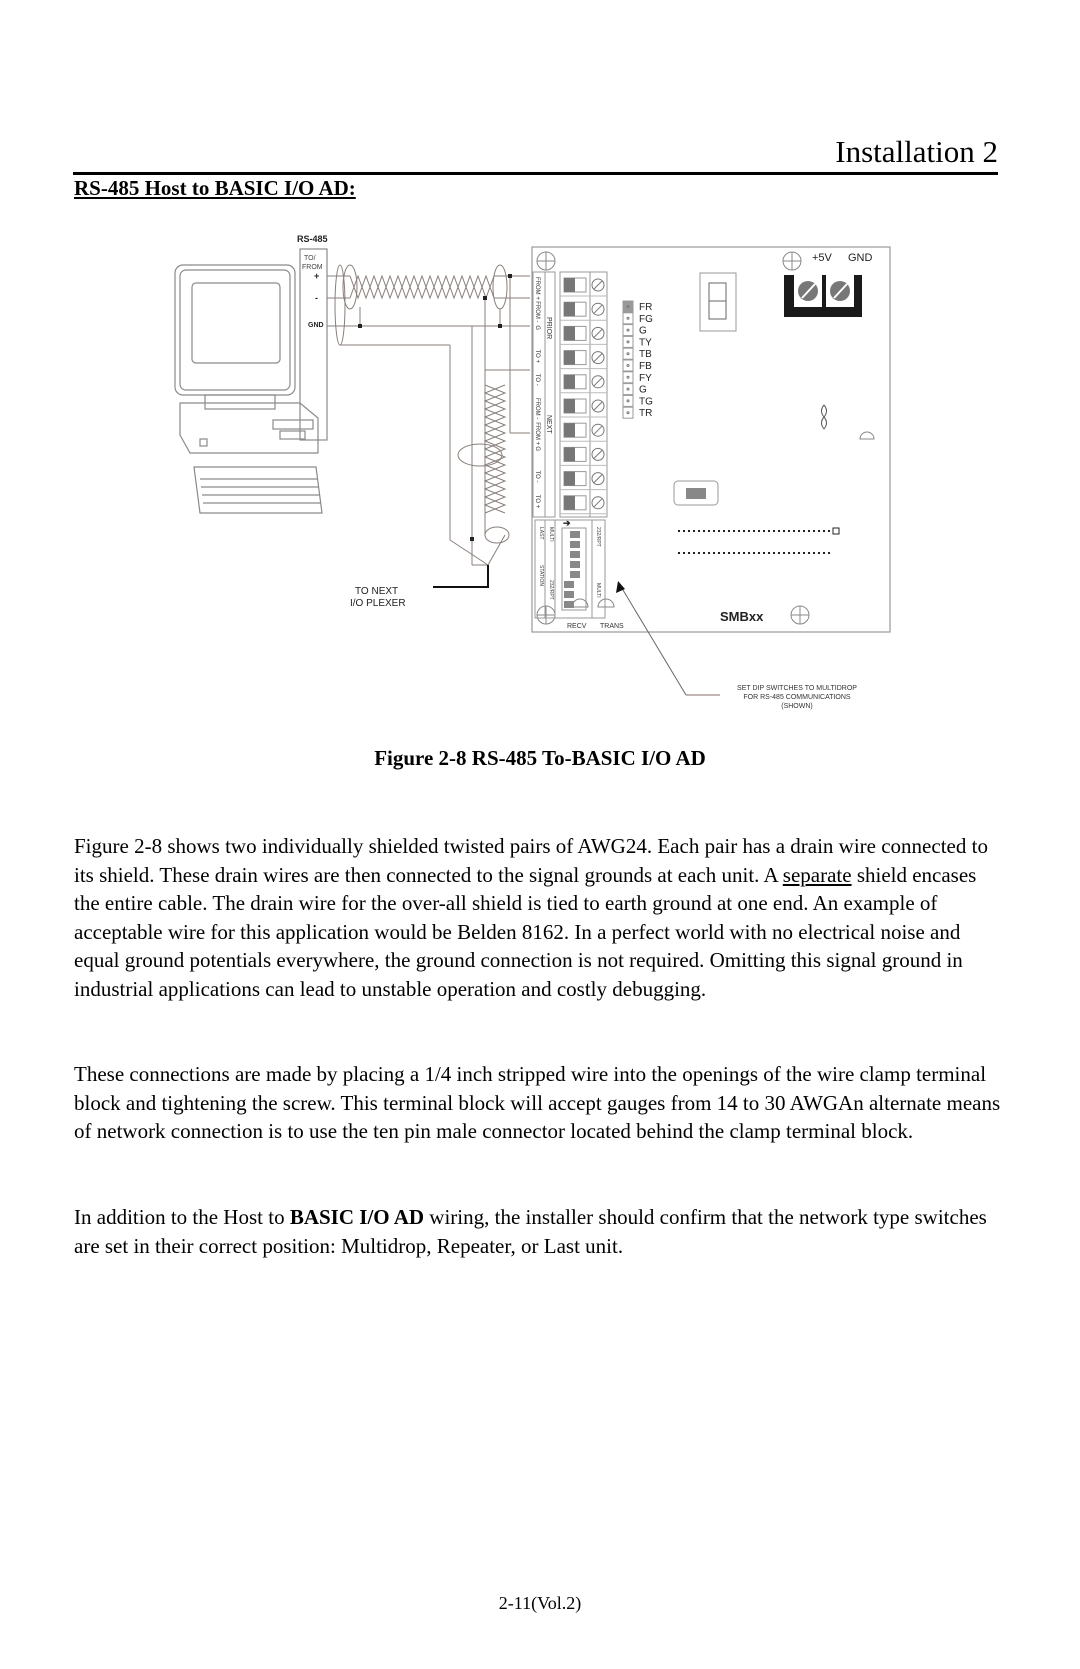 The height and width of the screenshot is (1669, 1080). Describe the element at coordinates (246, 359) in the screenshot. I see `computer-icon` at that location.